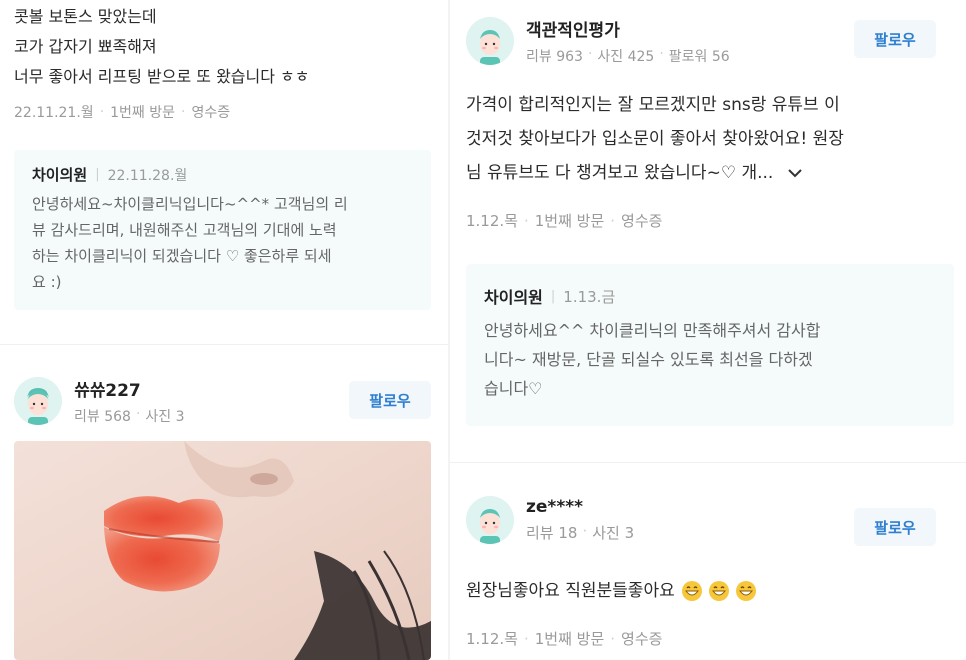  Describe the element at coordinates (147, 175) in the screenshot. I see `reply-date: 22.11.28.월` at that location.